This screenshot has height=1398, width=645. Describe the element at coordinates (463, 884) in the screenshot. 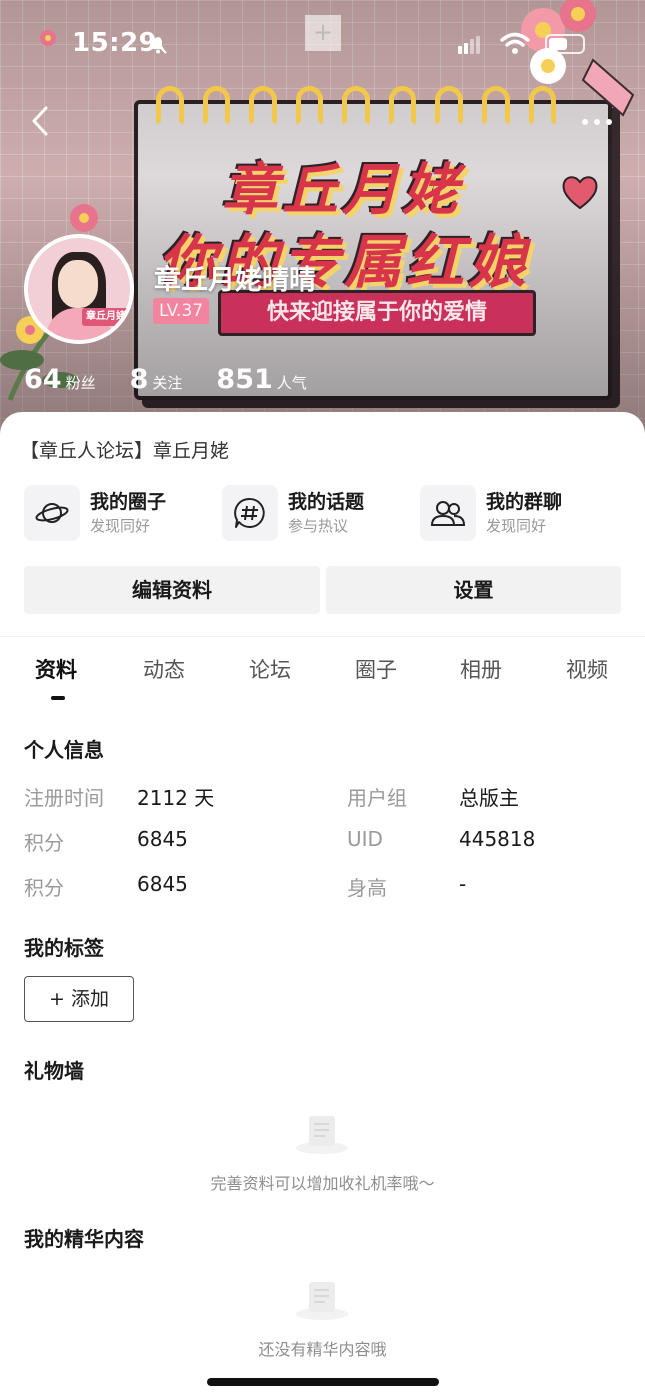

I see `info-value: -` at that location.